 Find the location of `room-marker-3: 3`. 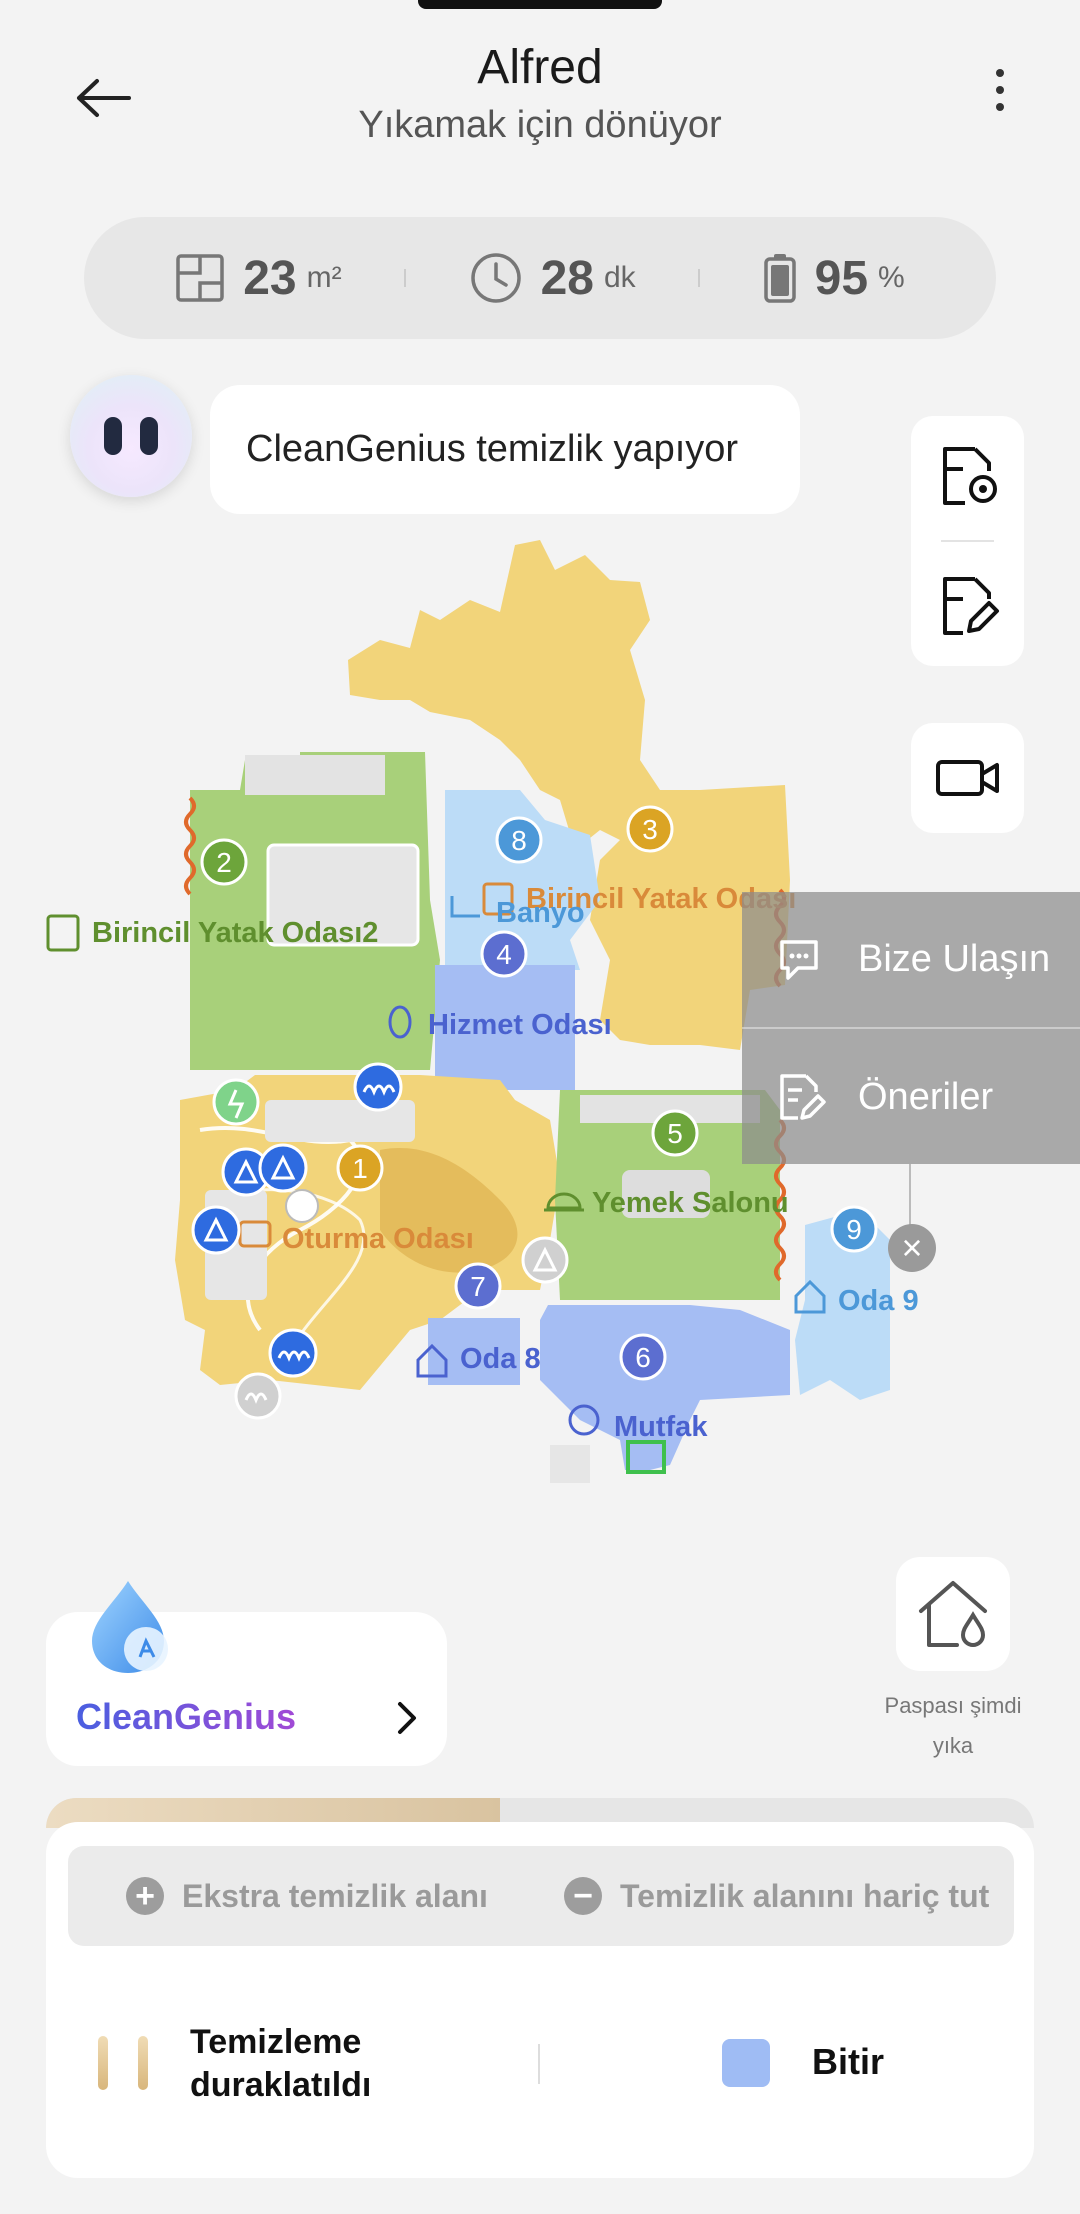

room-marker-3: 3 is located at coordinates (650, 829).